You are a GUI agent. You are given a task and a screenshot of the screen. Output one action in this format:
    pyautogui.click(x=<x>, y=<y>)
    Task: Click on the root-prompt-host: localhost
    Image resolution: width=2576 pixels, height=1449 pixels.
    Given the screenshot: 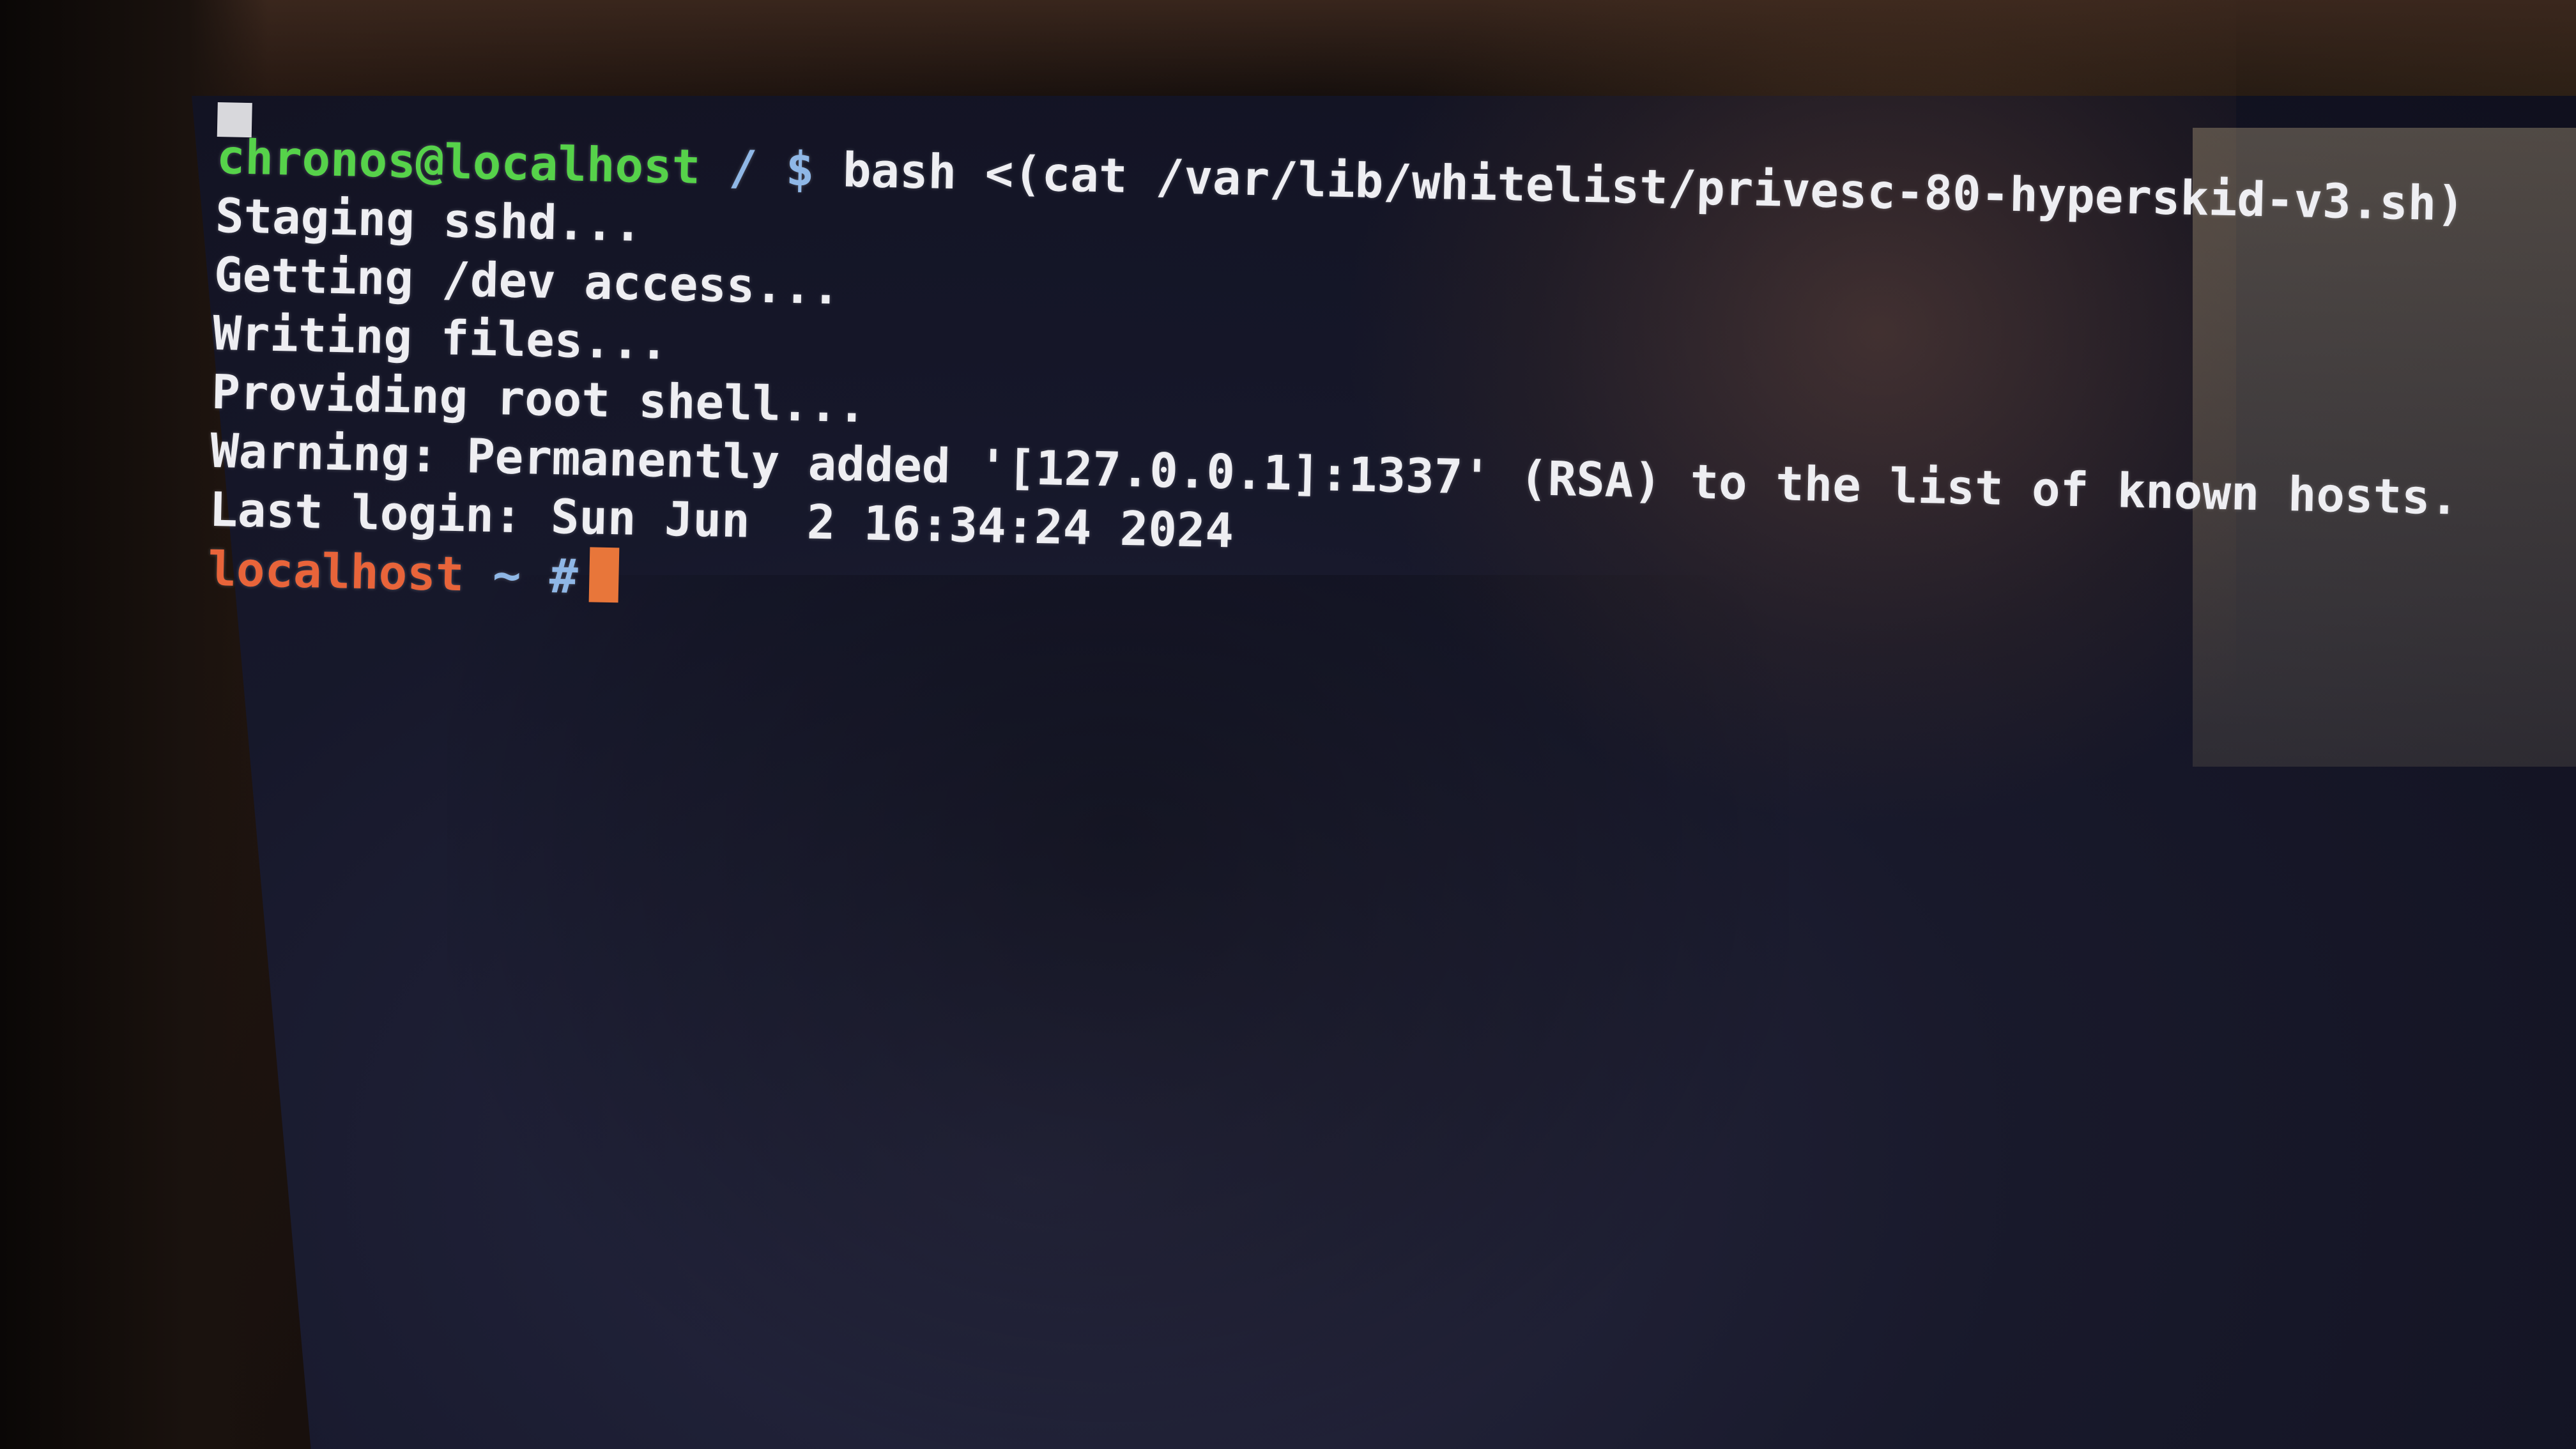 What is the action you would take?
    pyautogui.click(x=336, y=571)
    